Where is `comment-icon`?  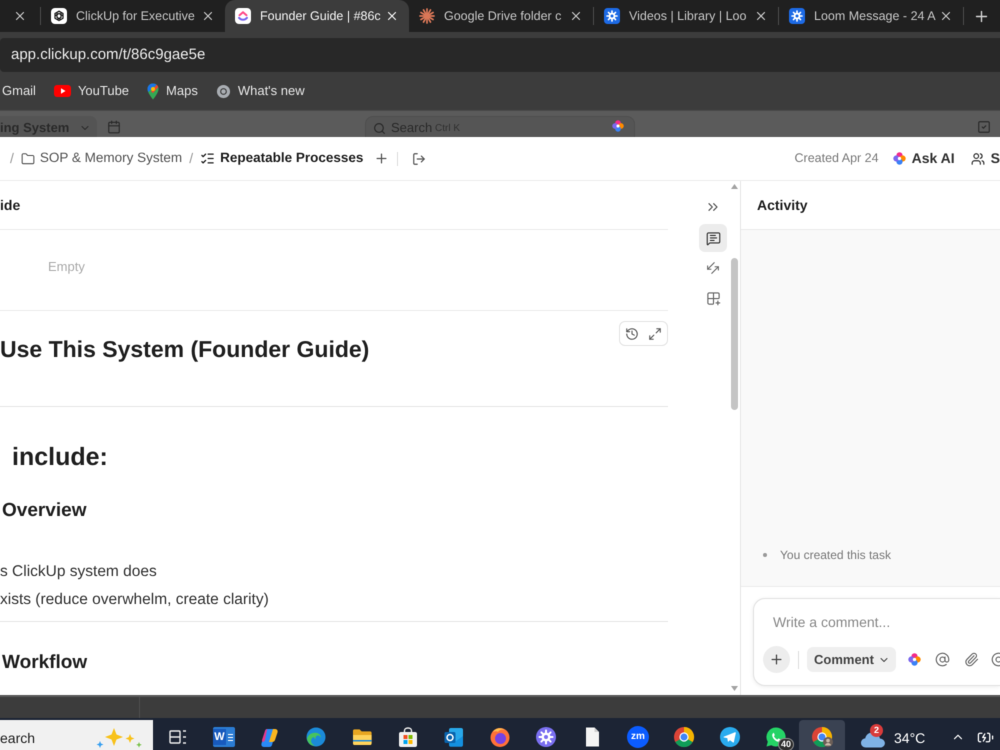
comment-icon is located at coordinates (713, 238).